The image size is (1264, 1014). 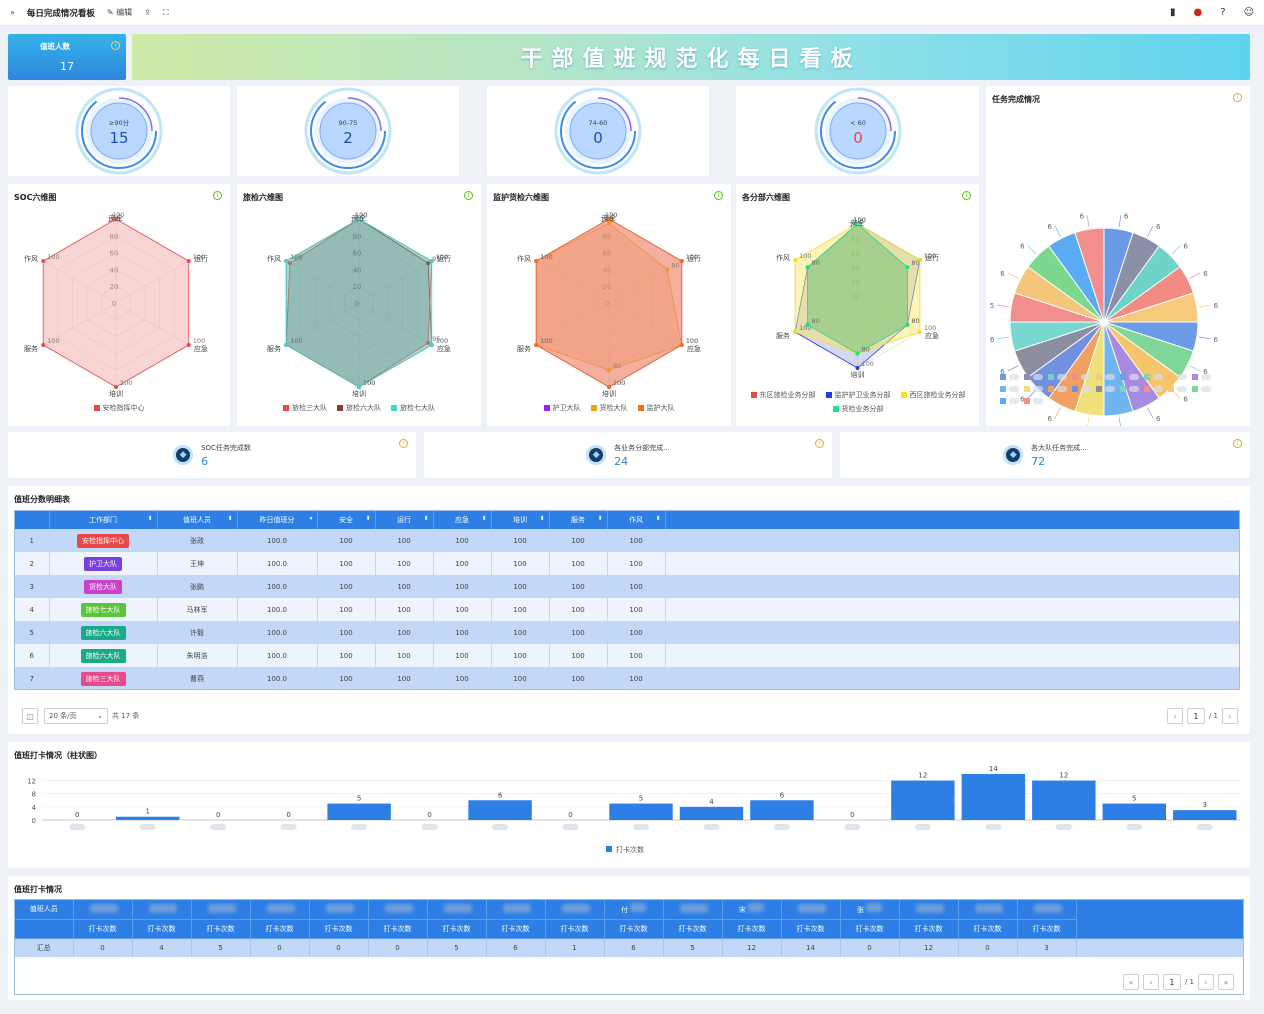 What do you see at coordinates (404, 520) in the screenshot?
I see `column-header: 运行 ⬍` at bounding box center [404, 520].